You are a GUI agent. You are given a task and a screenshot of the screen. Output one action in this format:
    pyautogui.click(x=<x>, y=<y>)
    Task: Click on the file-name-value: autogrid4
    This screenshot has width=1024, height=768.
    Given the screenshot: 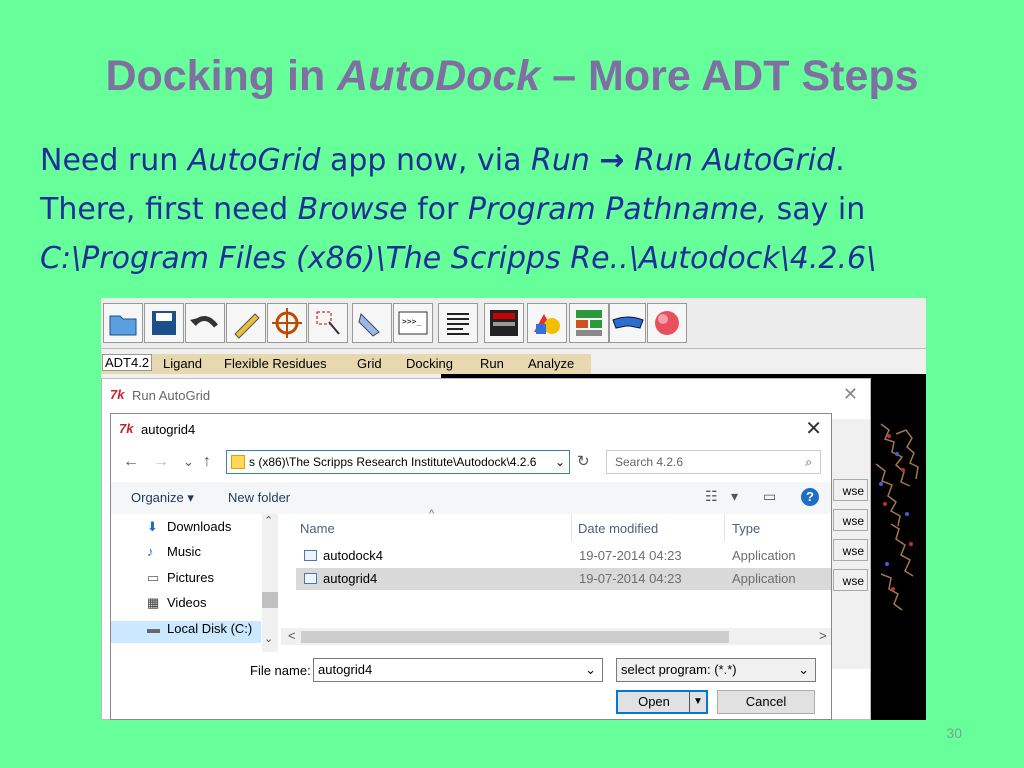 What is the action you would take?
    pyautogui.click(x=345, y=669)
    